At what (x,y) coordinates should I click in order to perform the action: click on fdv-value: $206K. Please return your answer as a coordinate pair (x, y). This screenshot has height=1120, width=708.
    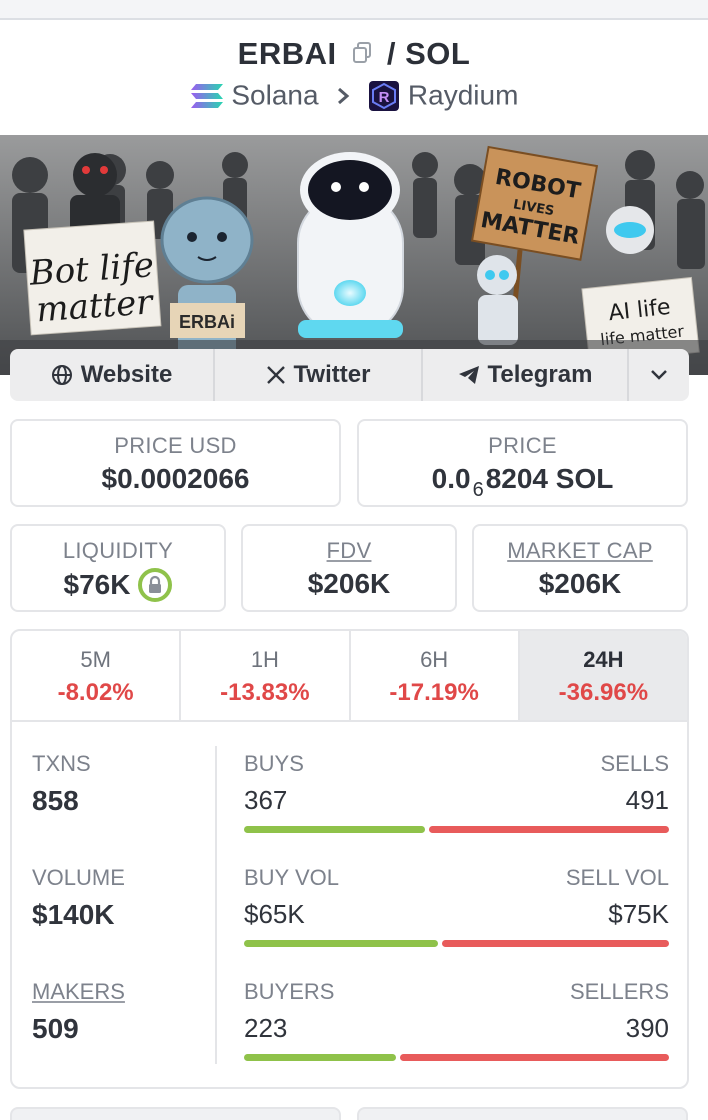
    Looking at the image, I should click on (349, 583).